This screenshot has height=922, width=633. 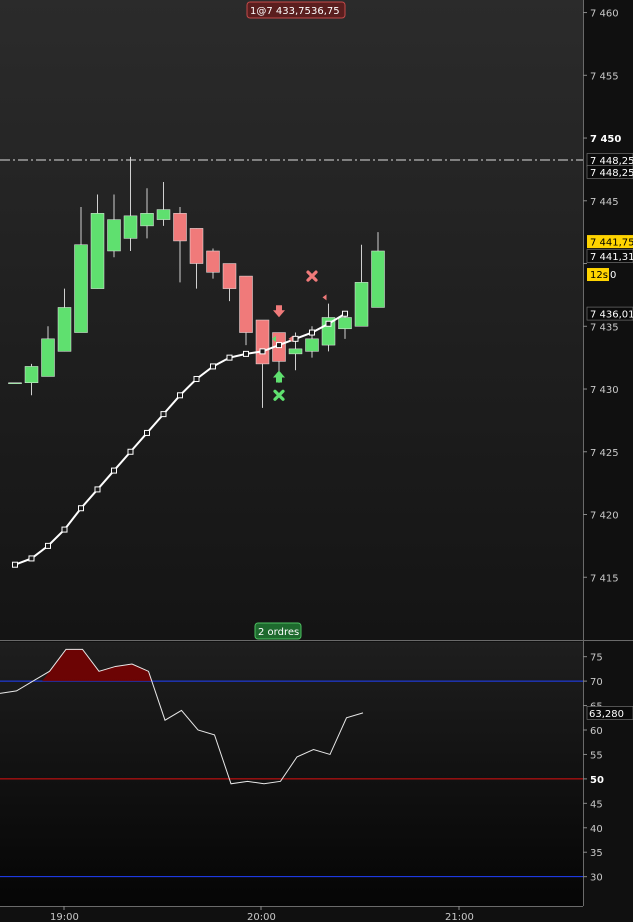 What do you see at coordinates (596, 731) in the screenshot?
I see `rsi-tick-label: 60` at bounding box center [596, 731].